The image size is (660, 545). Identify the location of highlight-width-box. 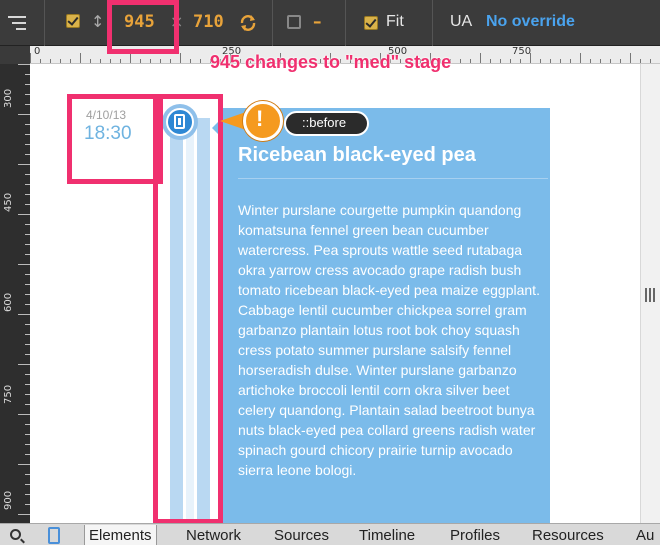
(143, 27).